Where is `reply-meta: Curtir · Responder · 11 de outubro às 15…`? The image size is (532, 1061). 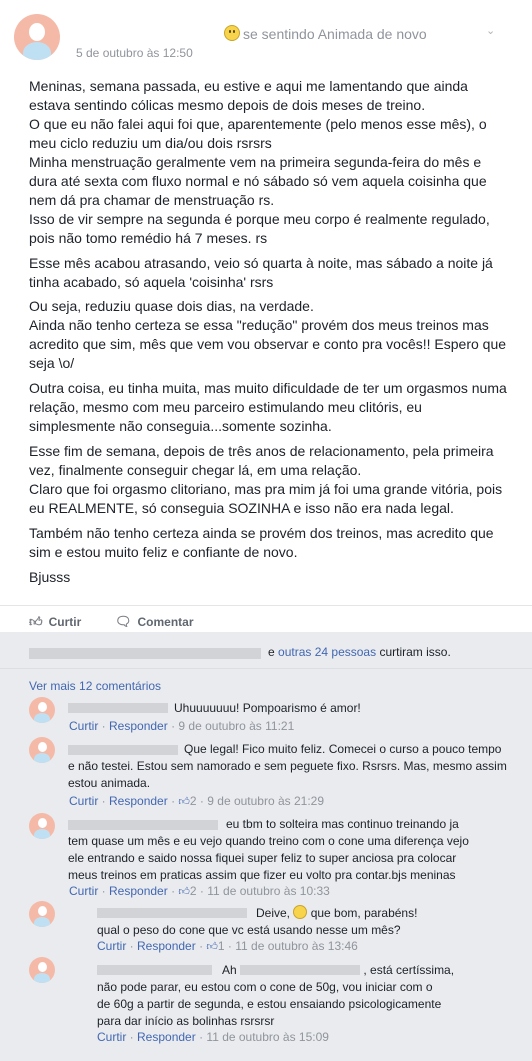
reply-meta: Curtir · Responder · 11 de outubro às 15… is located at coordinates (213, 1037).